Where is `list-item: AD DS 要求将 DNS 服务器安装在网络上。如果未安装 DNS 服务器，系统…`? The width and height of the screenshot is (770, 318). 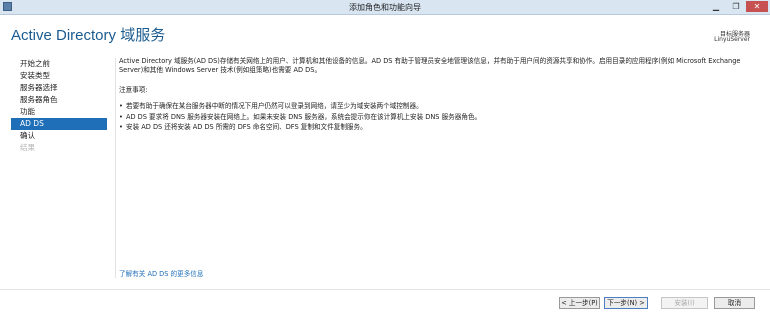
list-item: AD DS 要求将 DNS 服务器安装在网络上。如果未安装 DNS 服务器，系统… is located at coordinates (434, 117).